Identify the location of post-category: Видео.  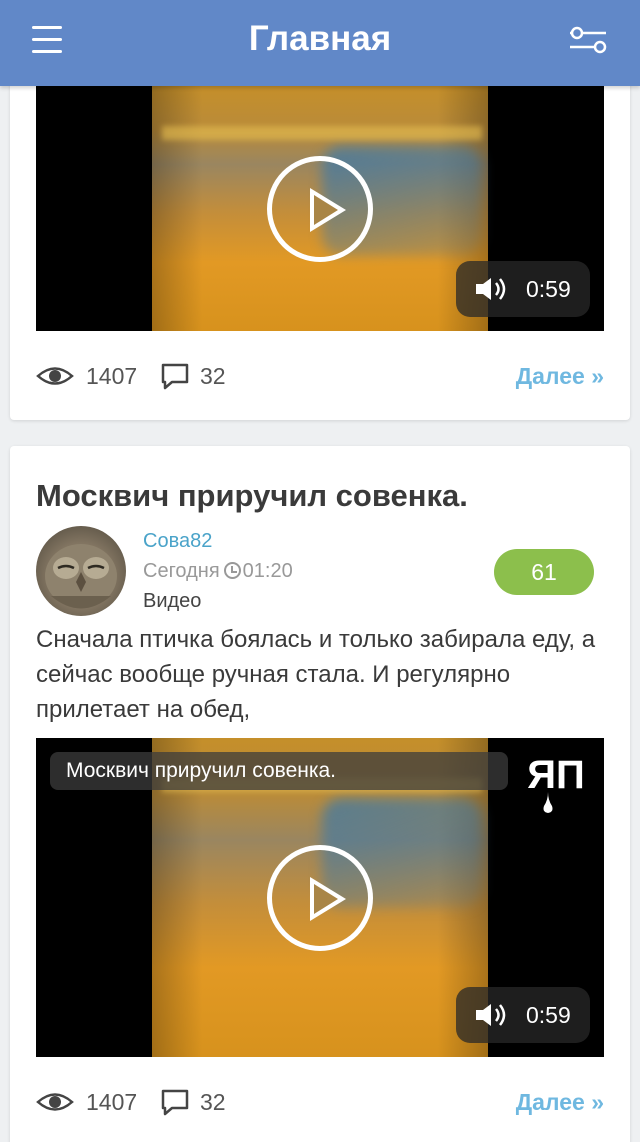
(172, 601).